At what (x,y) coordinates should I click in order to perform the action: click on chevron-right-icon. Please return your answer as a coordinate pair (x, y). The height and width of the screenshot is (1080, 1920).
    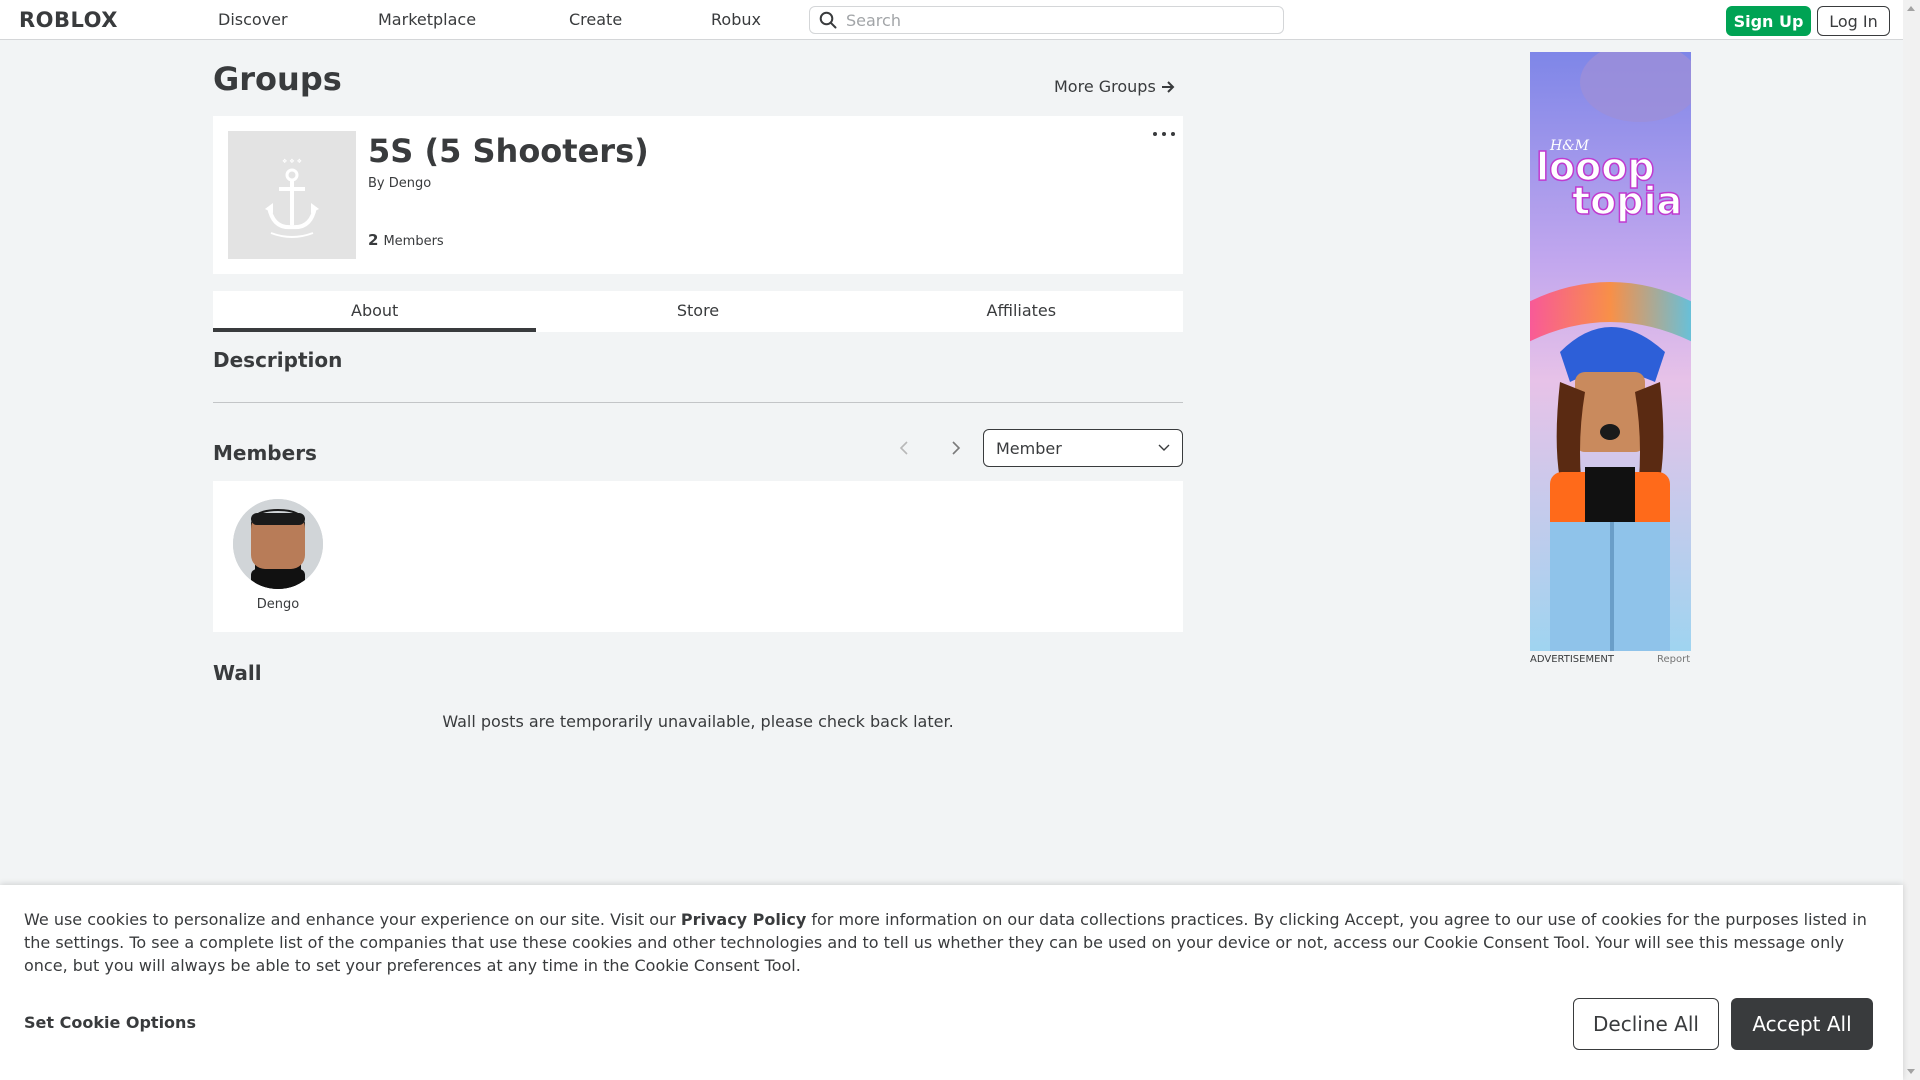
    Looking at the image, I should click on (956, 448).